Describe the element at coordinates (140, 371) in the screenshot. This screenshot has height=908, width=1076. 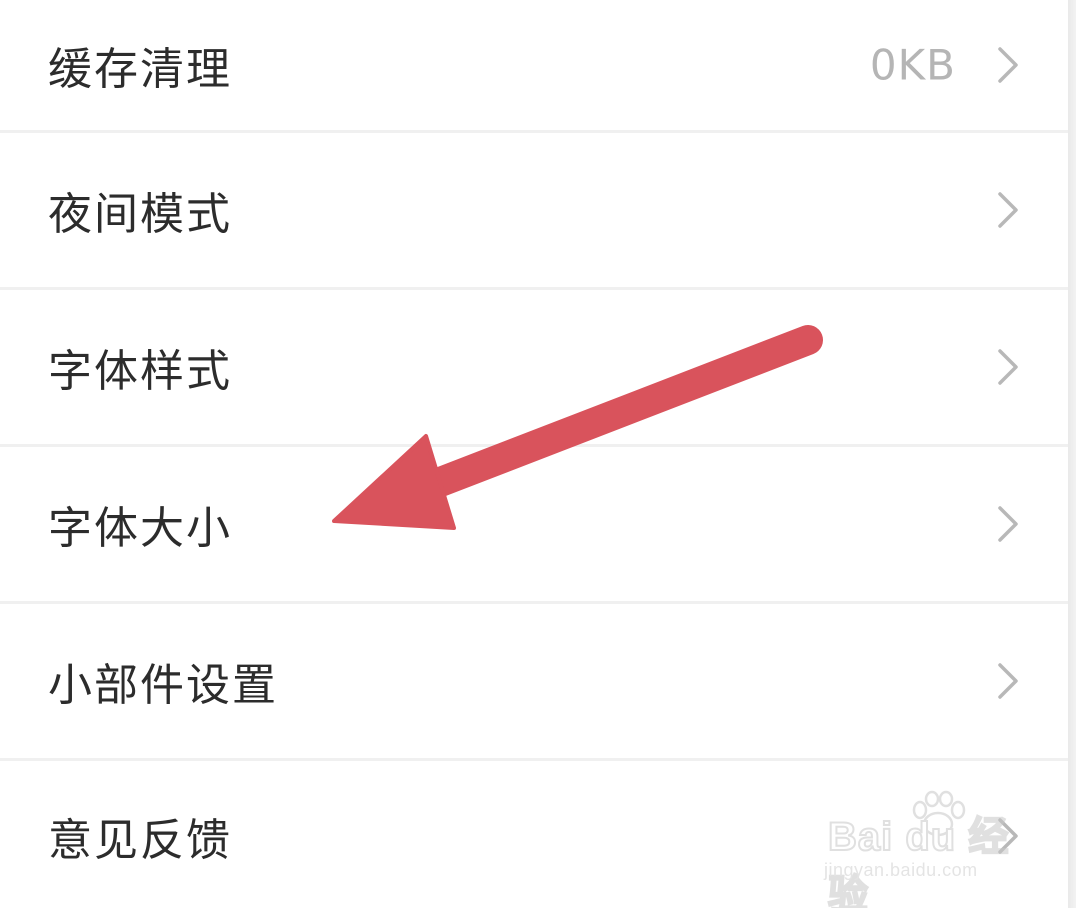
I see `settings-item-label: 字体样式` at that location.